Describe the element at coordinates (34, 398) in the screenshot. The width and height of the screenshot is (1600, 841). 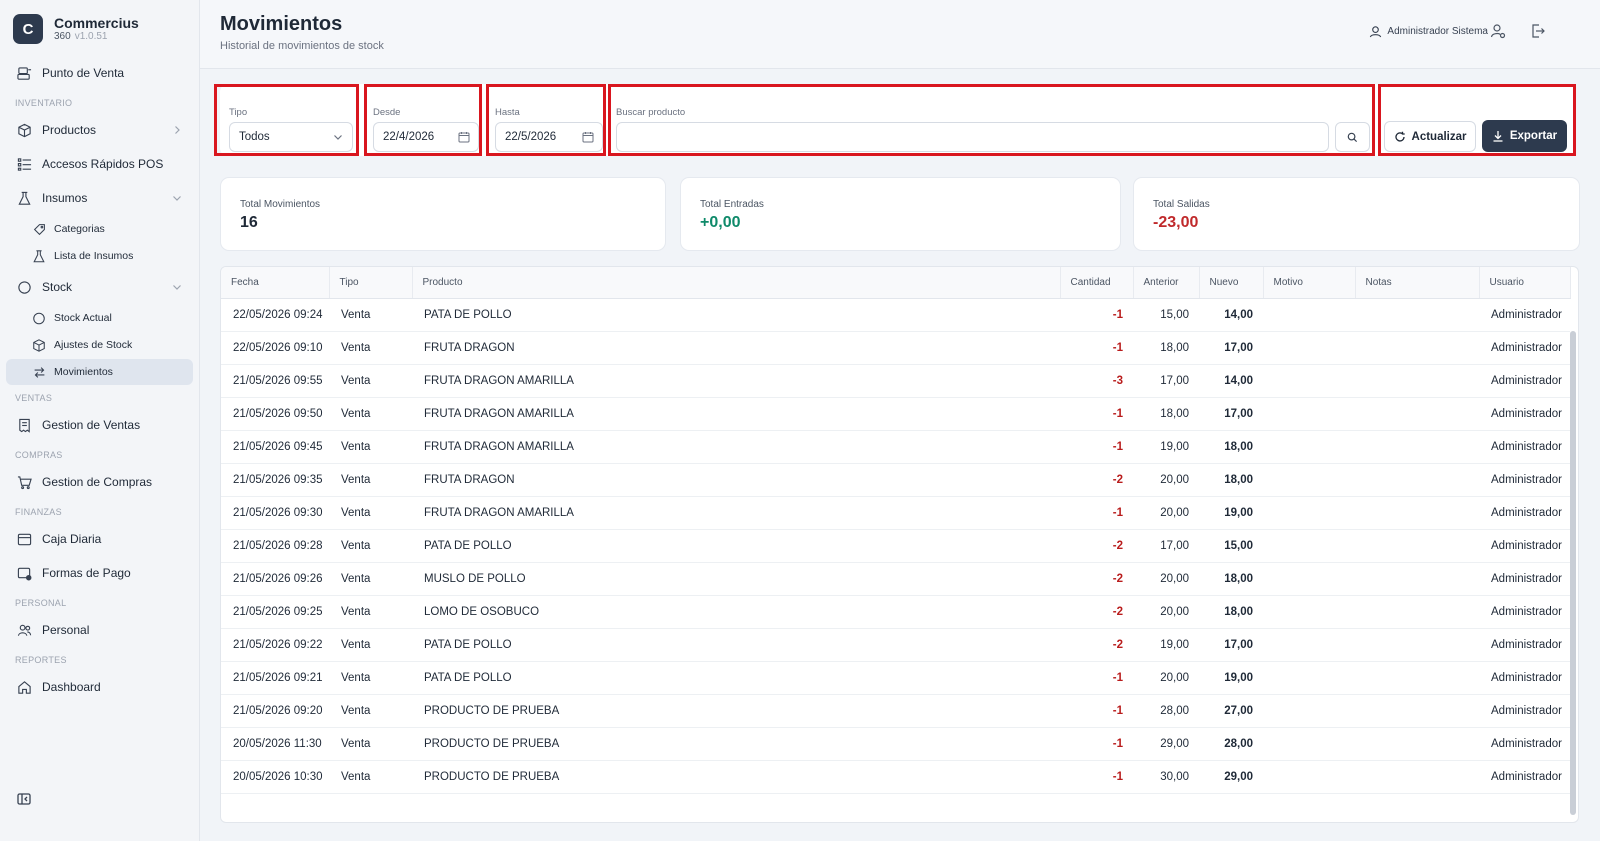
I see `section-label-ventas: VENTAS` at that location.